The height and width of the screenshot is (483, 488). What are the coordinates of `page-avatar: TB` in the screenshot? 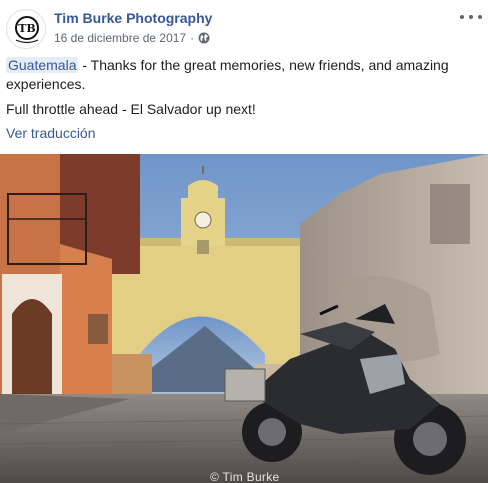 It's located at (26, 29).